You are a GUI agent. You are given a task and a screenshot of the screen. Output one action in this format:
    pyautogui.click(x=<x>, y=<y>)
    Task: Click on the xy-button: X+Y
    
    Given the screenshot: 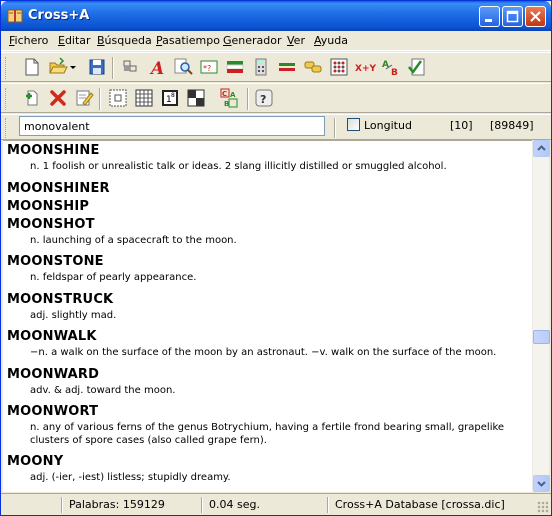 What is the action you would take?
    pyautogui.click(x=365, y=67)
    